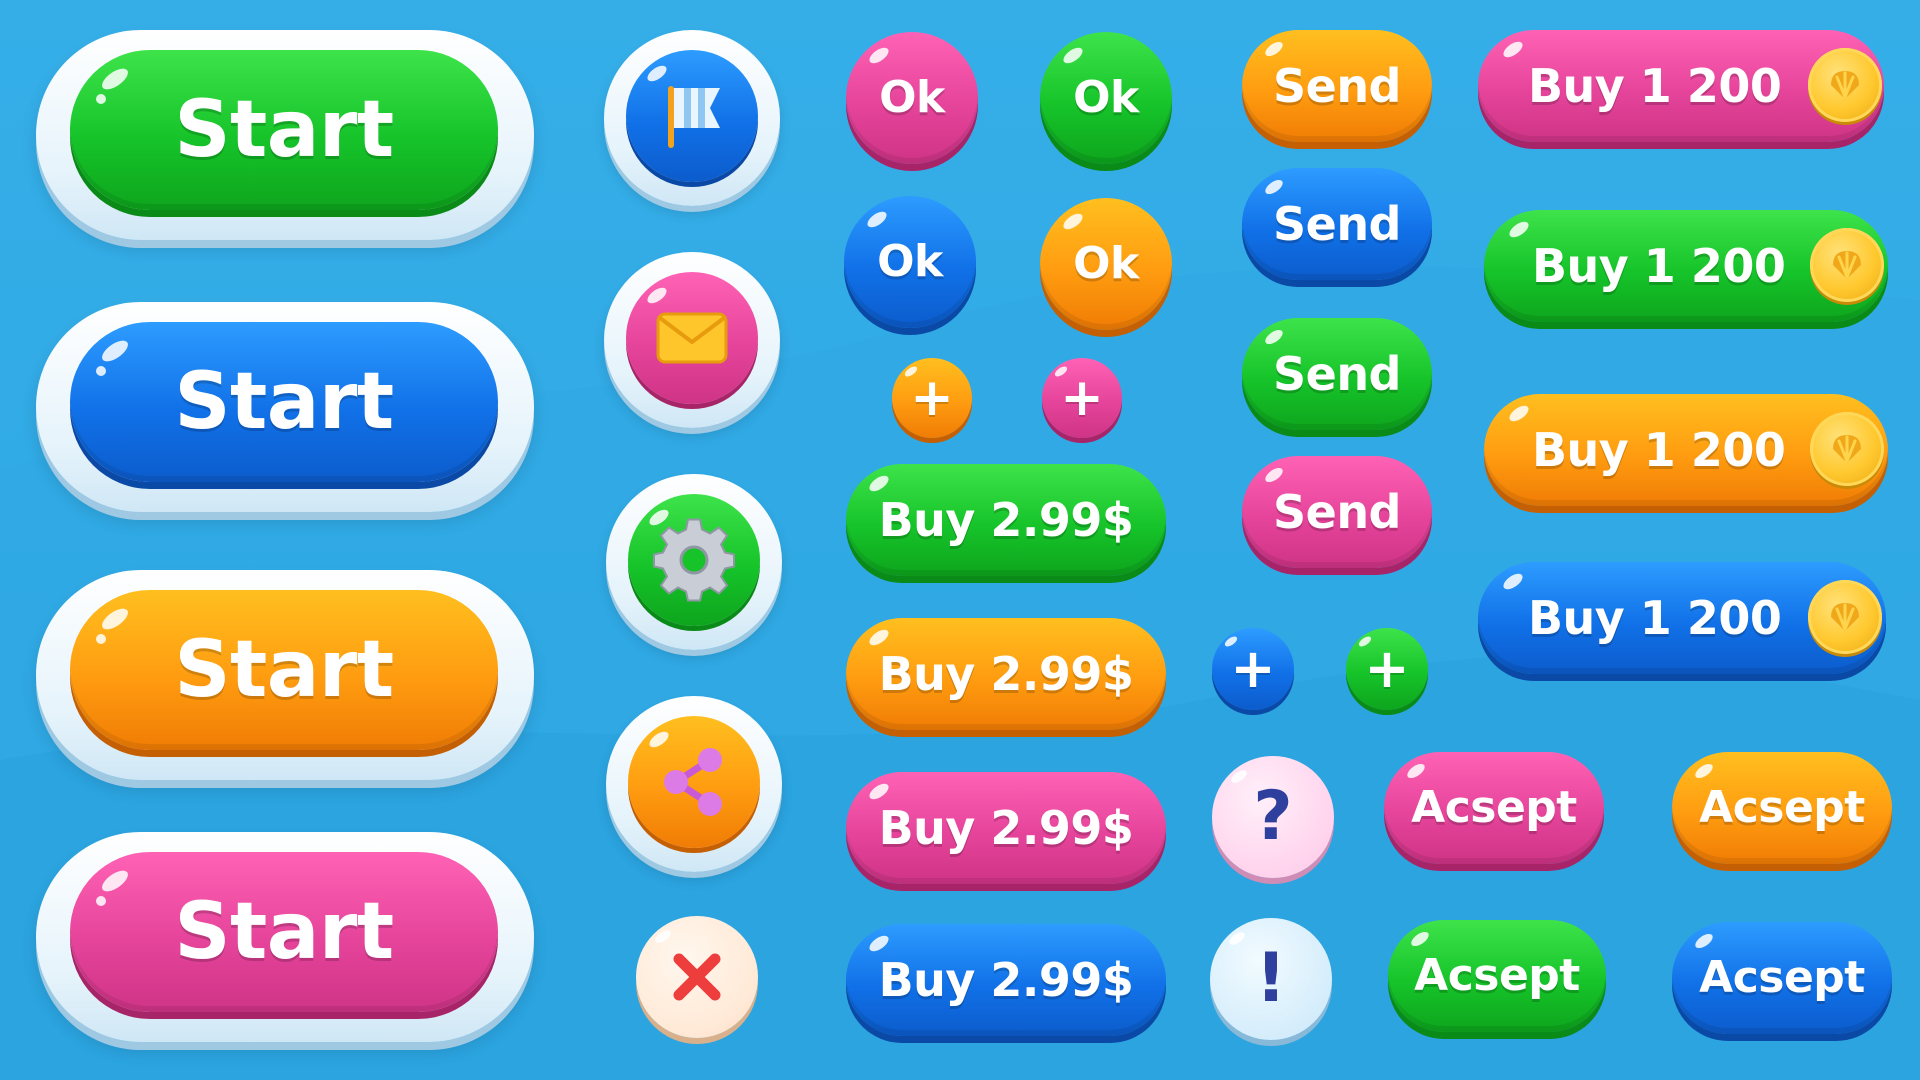 The height and width of the screenshot is (1080, 1920). I want to click on mail-button, so click(692, 338).